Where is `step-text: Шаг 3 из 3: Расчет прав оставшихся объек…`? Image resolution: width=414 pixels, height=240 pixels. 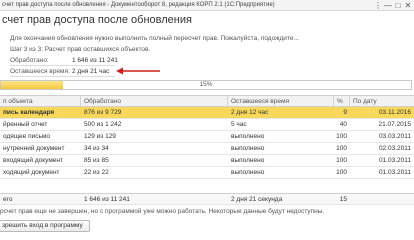
step-text: Шаг 3 из 3: Расчет прав оставшихся объек… is located at coordinates (80, 49).